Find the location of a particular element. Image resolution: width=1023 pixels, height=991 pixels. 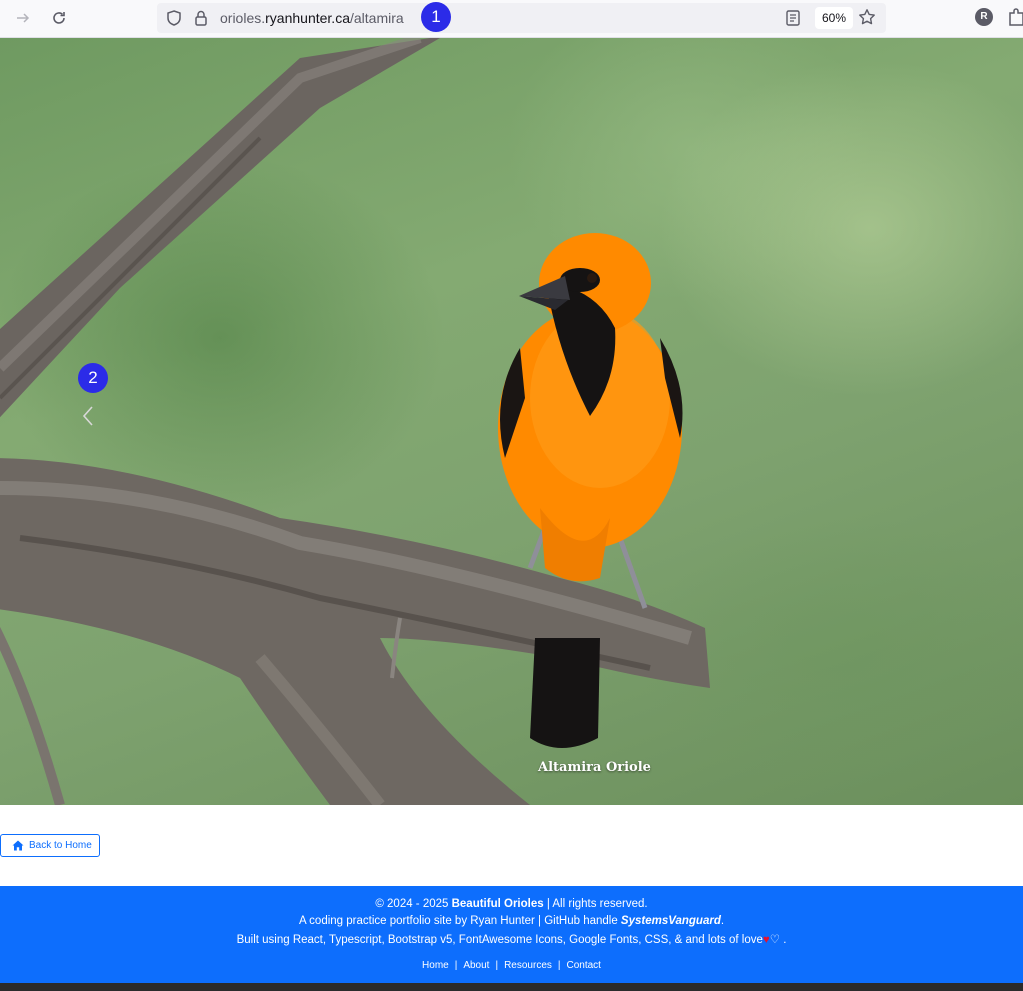

step-badge-2: 2 is located at coordinates (93, 378).